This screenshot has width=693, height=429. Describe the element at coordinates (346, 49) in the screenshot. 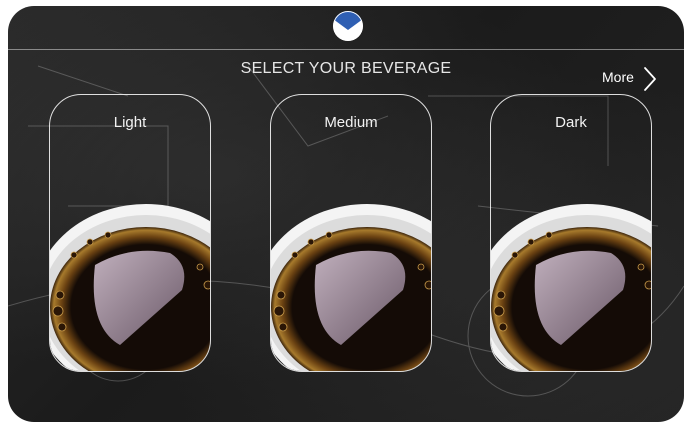

I see `header-divider` at that location.